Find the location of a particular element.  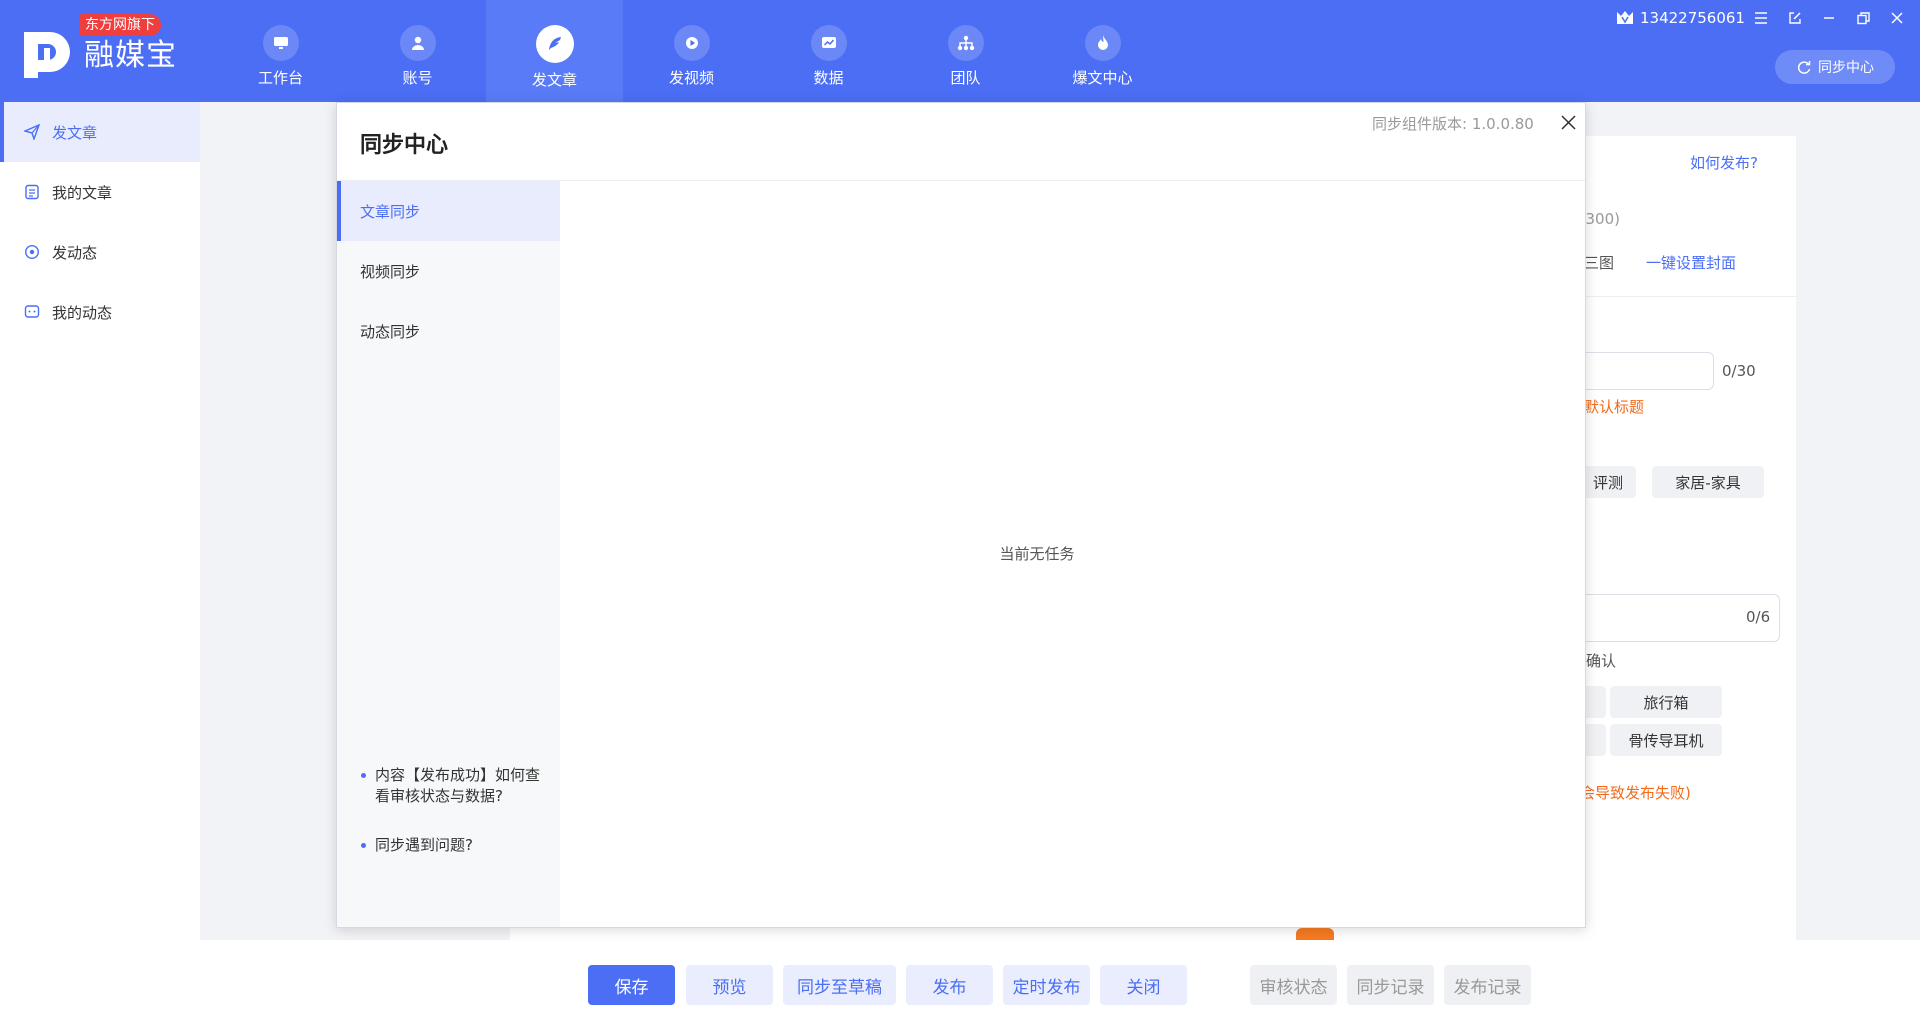

nav-item-post-video: 发视频 is located at coordinates (691, 51).